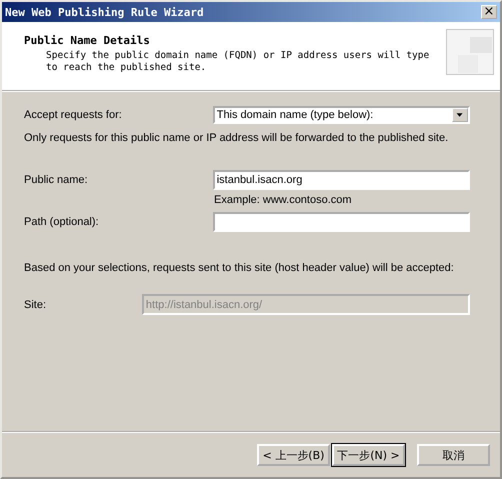  I want to click on page-description: Specify the public domain name (FQDN) or IP address users will type to reach the published site., so click(238, 62).